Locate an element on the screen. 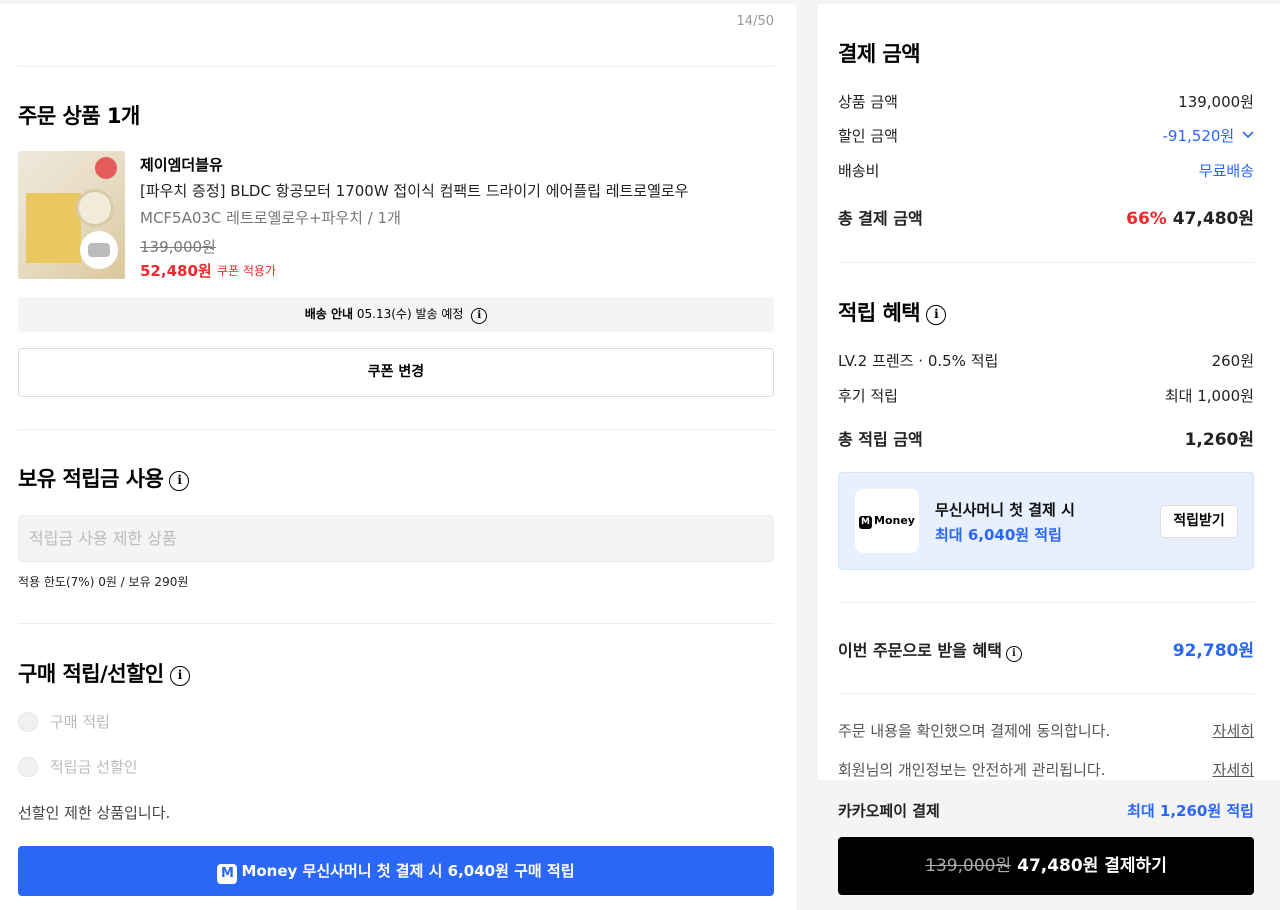 The height and width of the screenshot is (910, 1280). pre-discount-radio is located at coordinates (28, 767).